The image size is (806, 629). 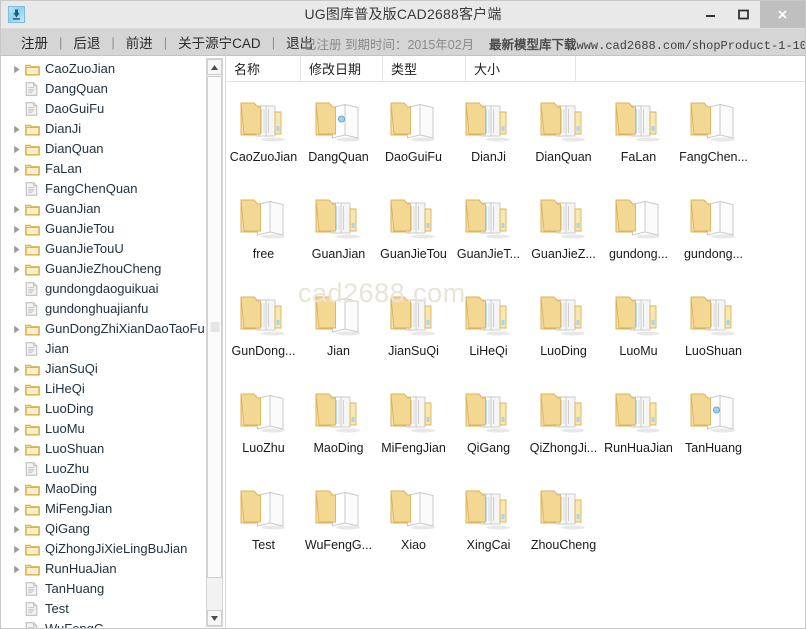 What do you see at coordinates (690, 68) in the screenshot?
I see `column-header-extra` at bounding box center [690, 68].